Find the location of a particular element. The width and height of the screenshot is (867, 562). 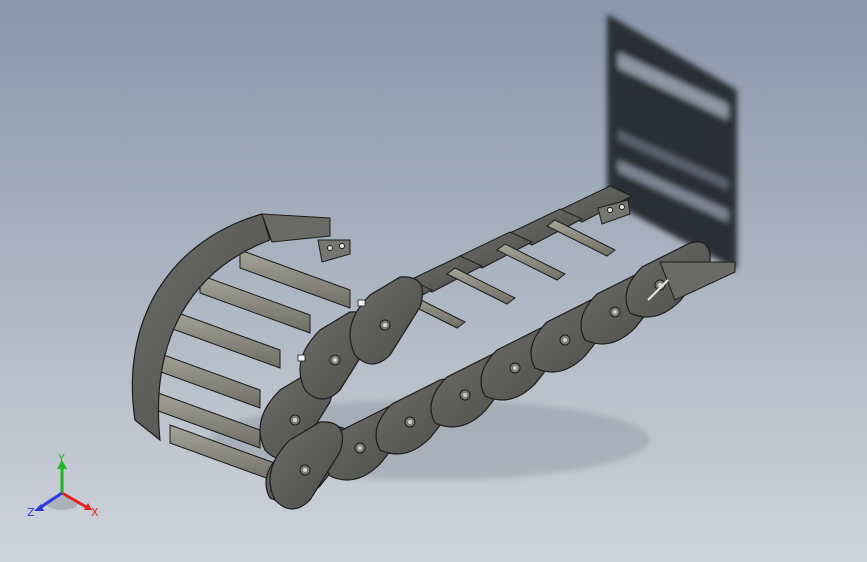

x-axis-label: X is located at coordinates (95, 512).